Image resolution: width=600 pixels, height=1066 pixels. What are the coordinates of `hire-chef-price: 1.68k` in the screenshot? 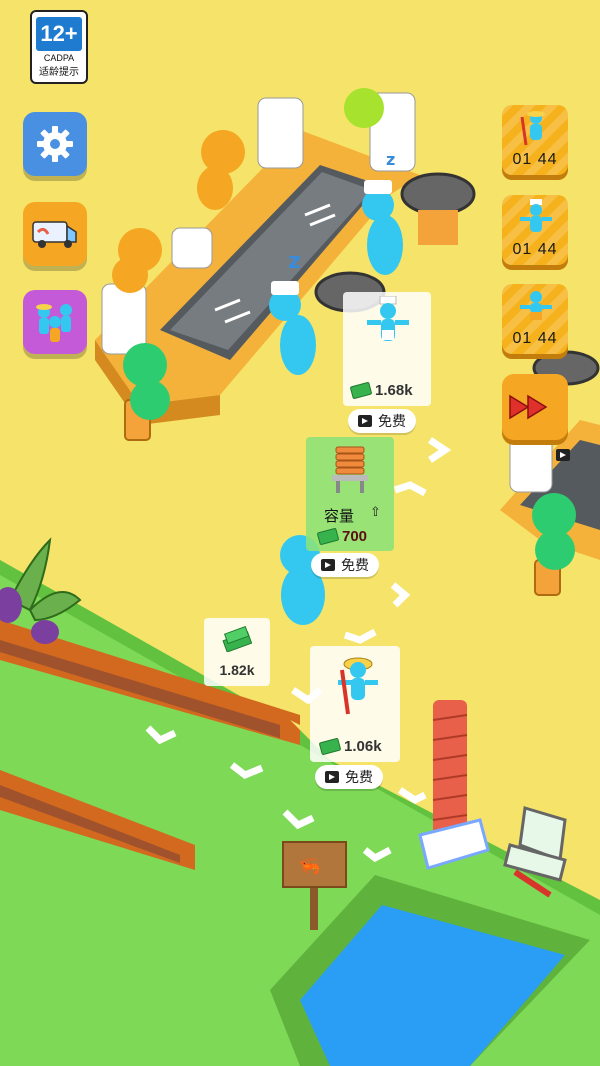 It's located at (381, 390).